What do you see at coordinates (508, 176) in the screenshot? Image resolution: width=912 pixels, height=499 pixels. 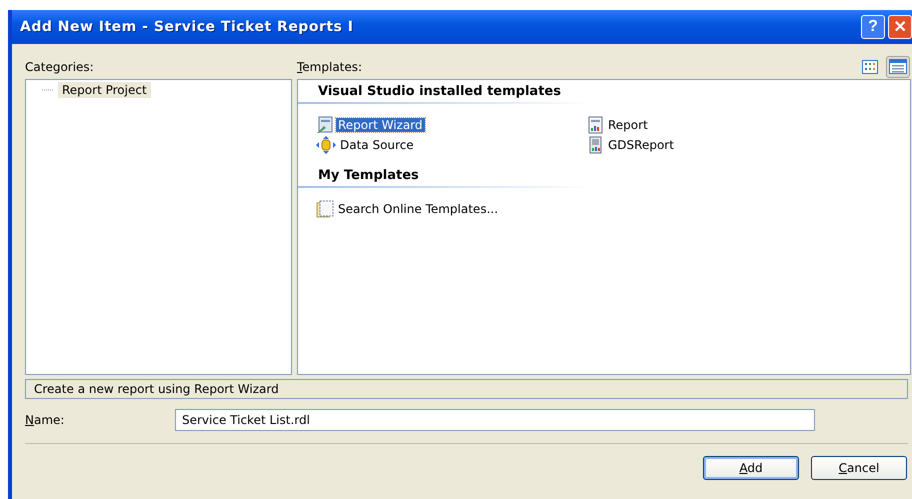 I see `group-header: My Templates` at bounding box center [508, 176].